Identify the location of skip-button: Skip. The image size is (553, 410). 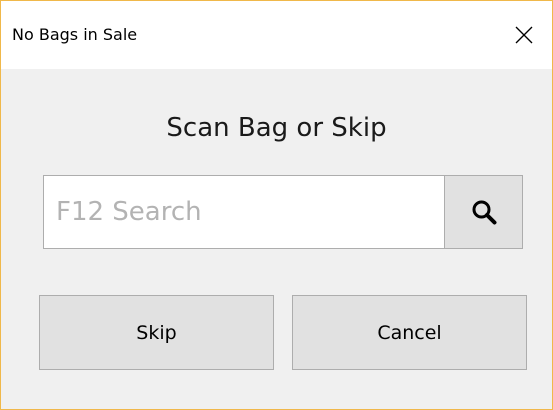
(156, 332).